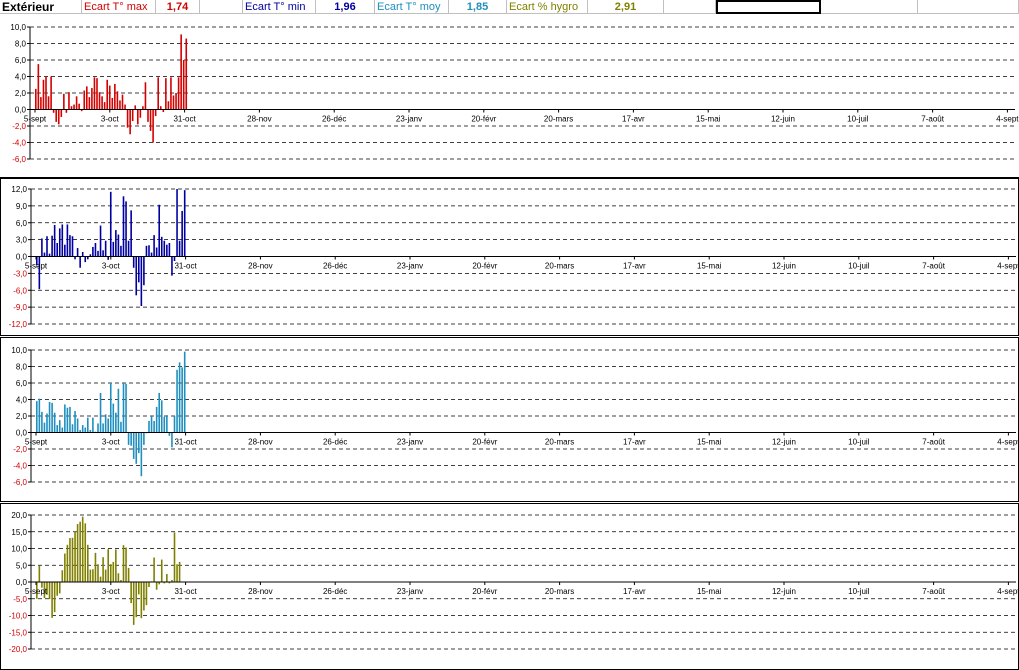 This screenshot has height=670, width=1019. Describe the element at coordinates (21, 44) in the screenshot. I see `y-tick-label: 8,0` at that location.